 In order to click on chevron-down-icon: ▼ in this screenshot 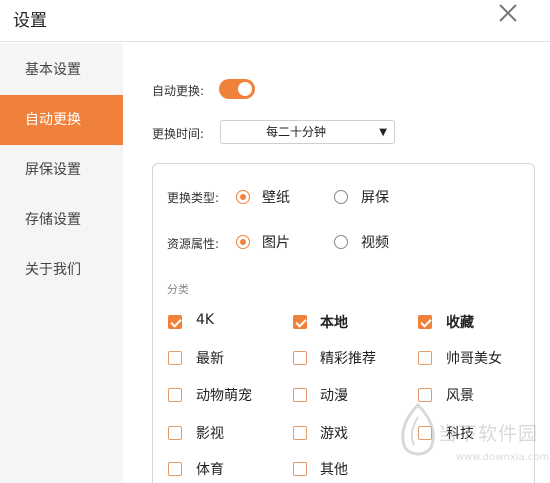, I will do `click(383, 132)`.